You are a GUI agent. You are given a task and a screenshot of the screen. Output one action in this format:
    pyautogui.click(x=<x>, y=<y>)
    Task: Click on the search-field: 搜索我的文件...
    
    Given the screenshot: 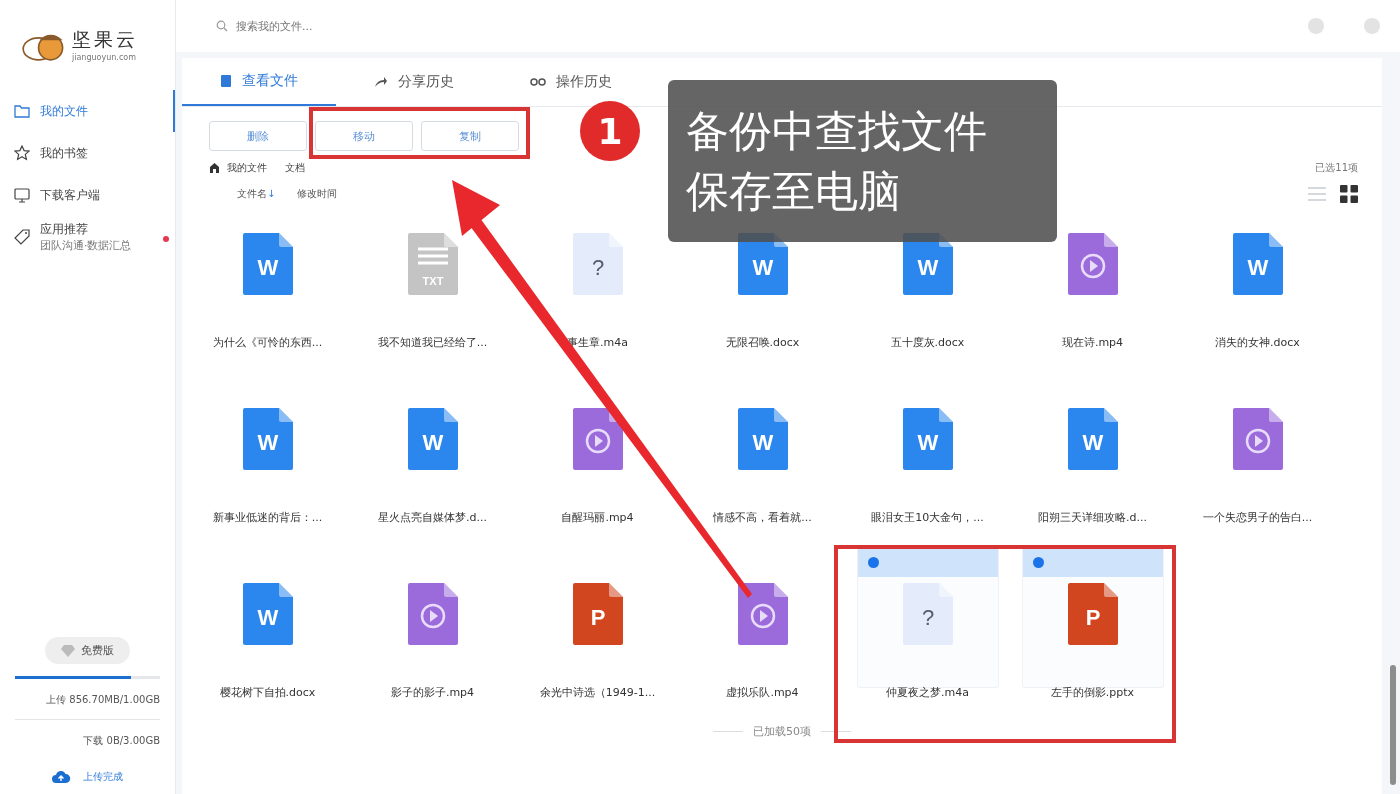 What is the action you would take?
    pyautogui.click(x=366, y=26)
    